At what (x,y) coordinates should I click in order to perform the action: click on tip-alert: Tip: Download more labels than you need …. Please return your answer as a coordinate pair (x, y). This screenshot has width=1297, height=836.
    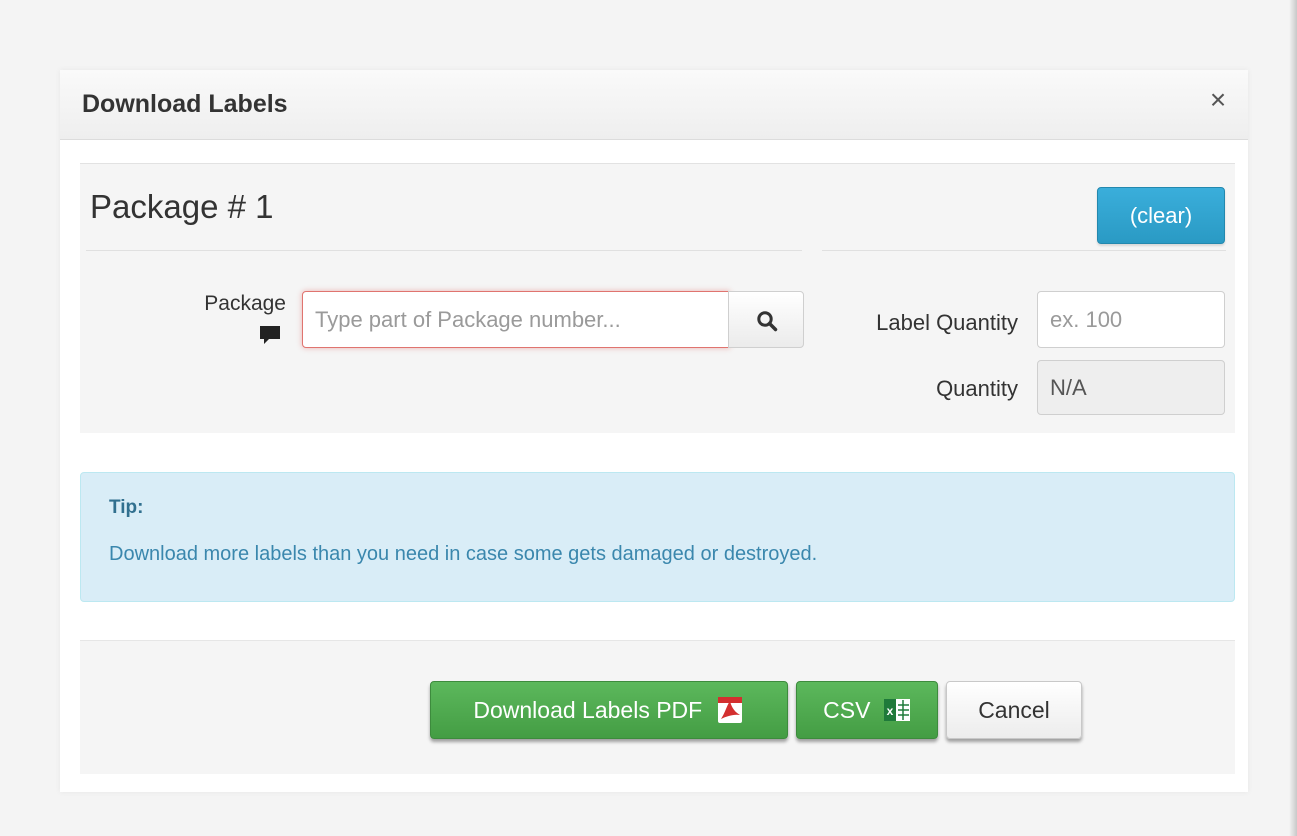
    Looking at the image, I should click on (657, 537).